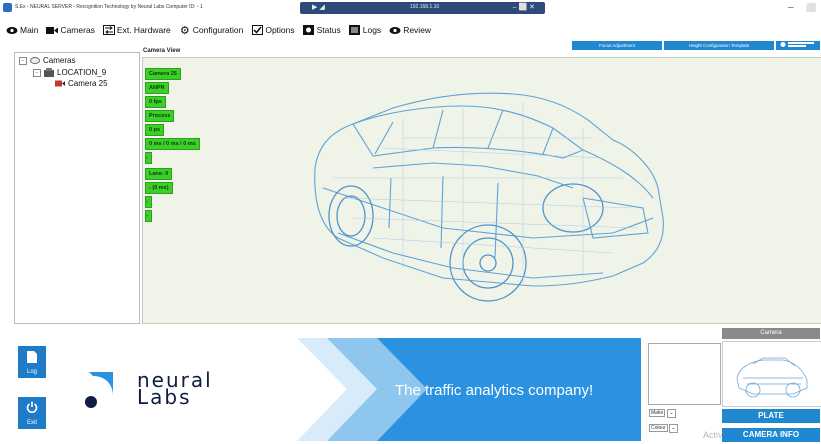  Describe the element at coordinates (31, 423) in the screenshot. I see `exit-button-label: Exit` at that location.